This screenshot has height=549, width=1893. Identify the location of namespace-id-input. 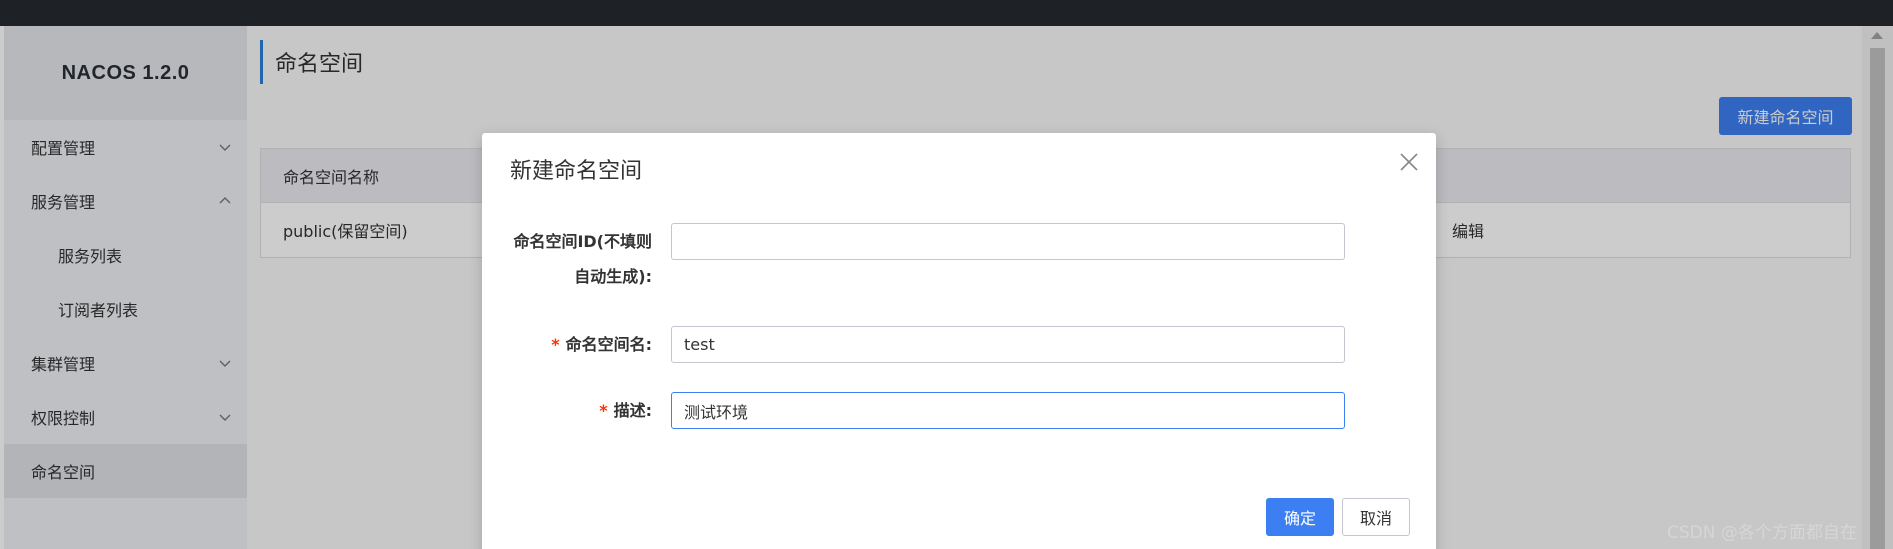
(1008, 241).